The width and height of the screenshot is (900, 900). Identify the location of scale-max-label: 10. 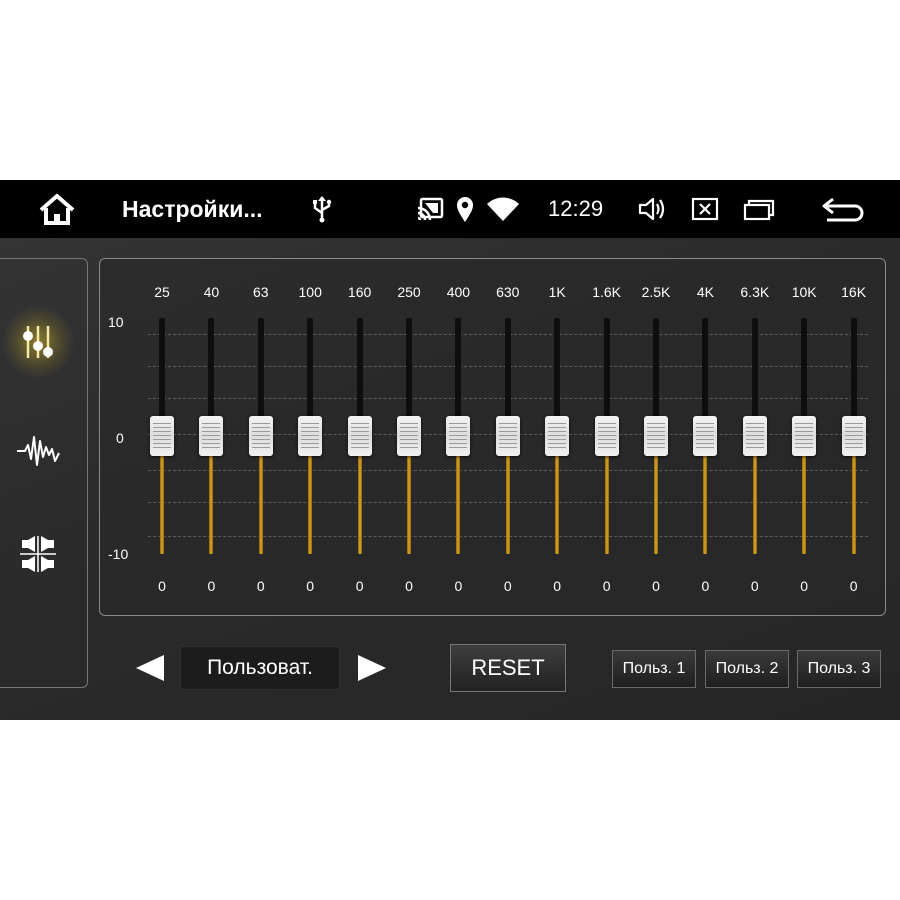
(116, 322).